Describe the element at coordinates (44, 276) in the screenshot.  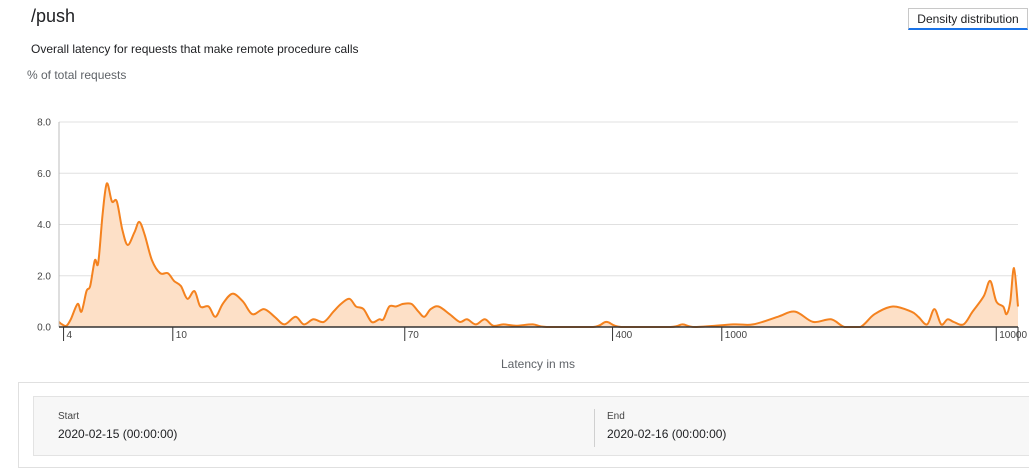
I see `y-tick-label: 2.0` at that location.